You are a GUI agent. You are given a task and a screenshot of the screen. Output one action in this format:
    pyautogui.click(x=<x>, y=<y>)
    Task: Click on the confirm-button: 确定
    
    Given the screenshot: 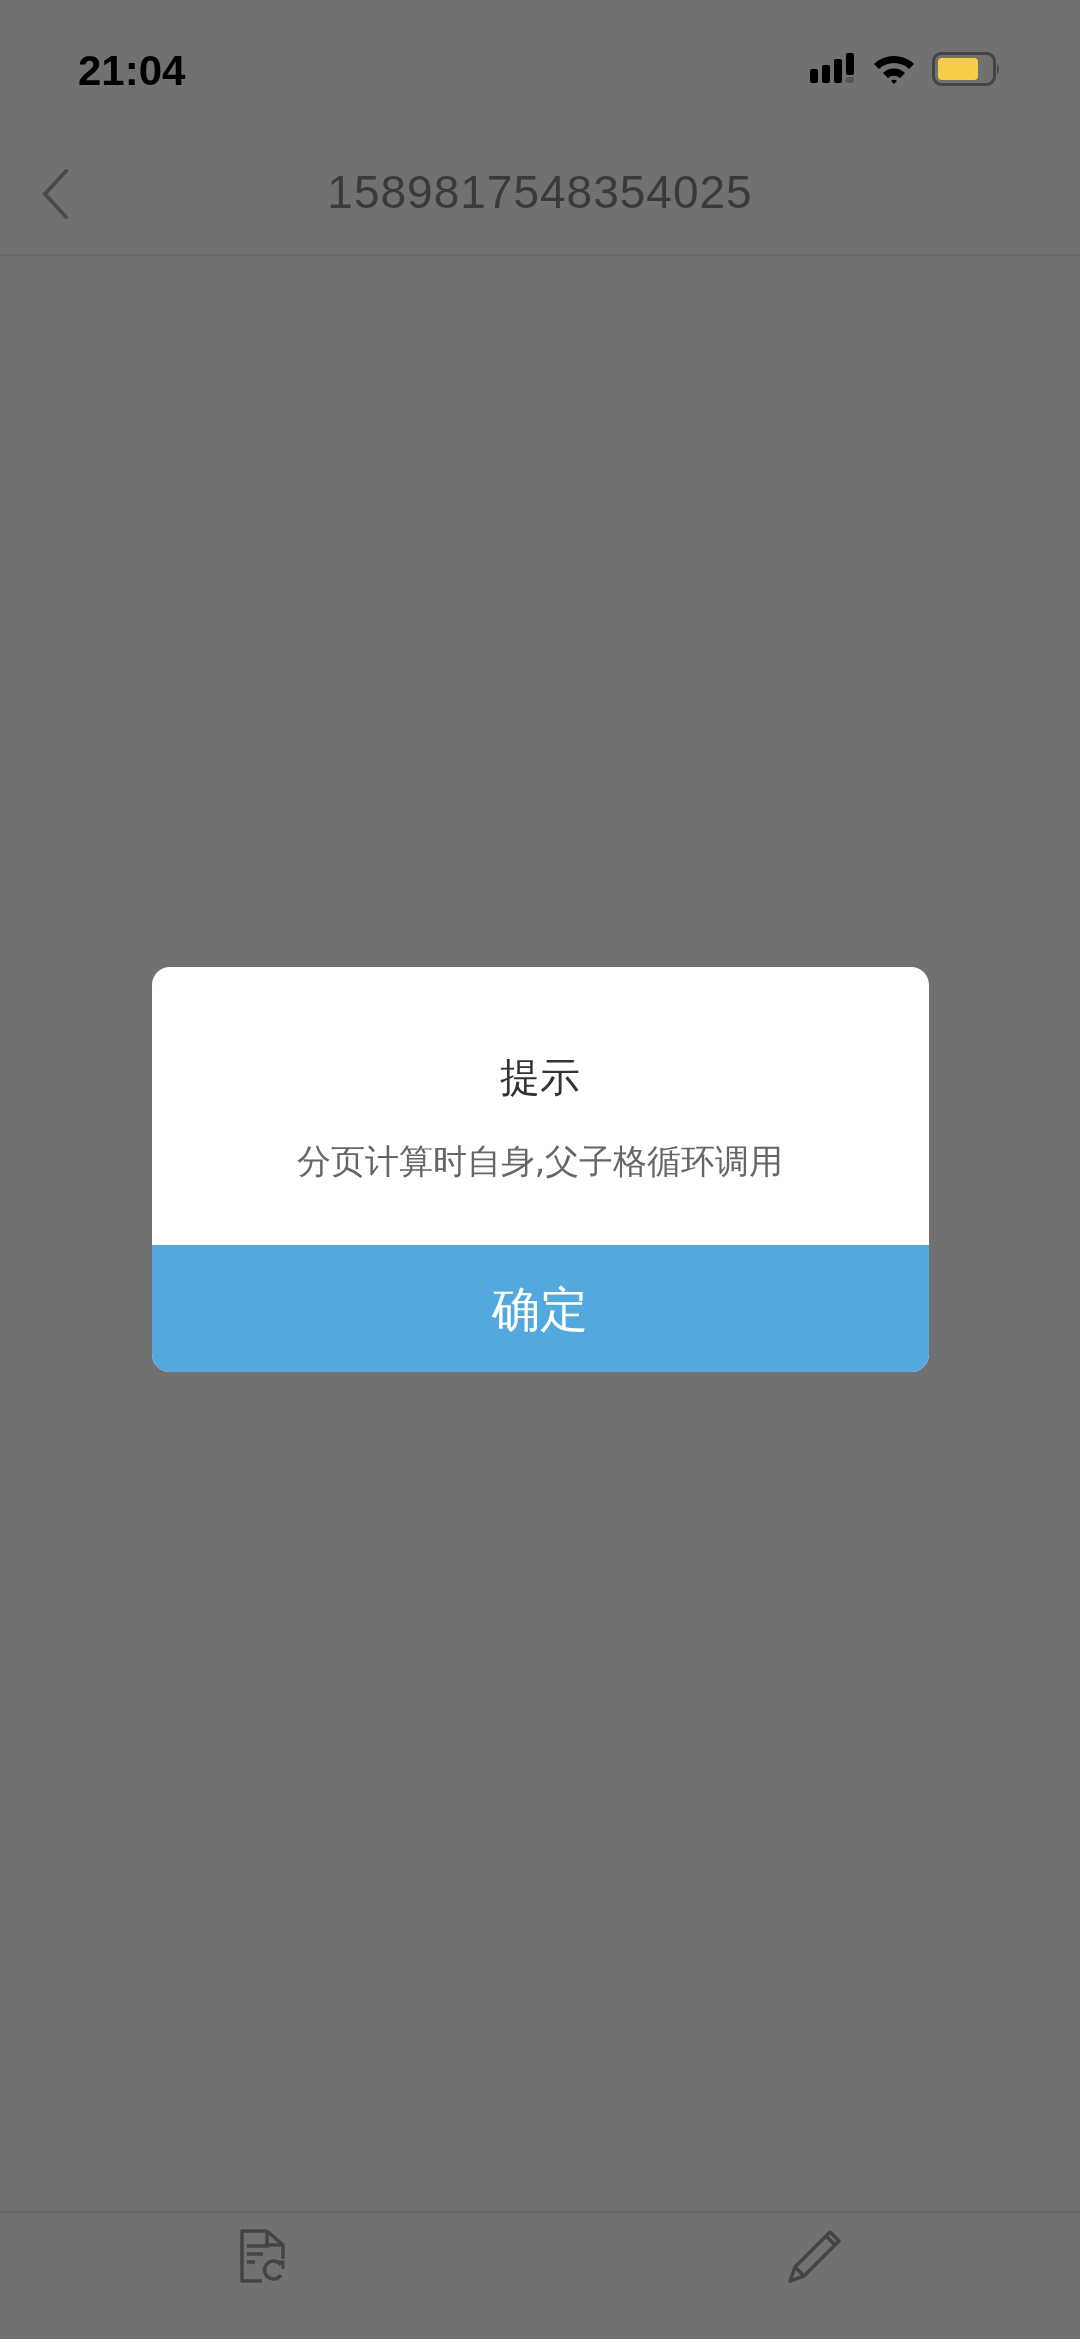 What is the action you would take?
    pyautogui.click(x=540, y=1309)
    